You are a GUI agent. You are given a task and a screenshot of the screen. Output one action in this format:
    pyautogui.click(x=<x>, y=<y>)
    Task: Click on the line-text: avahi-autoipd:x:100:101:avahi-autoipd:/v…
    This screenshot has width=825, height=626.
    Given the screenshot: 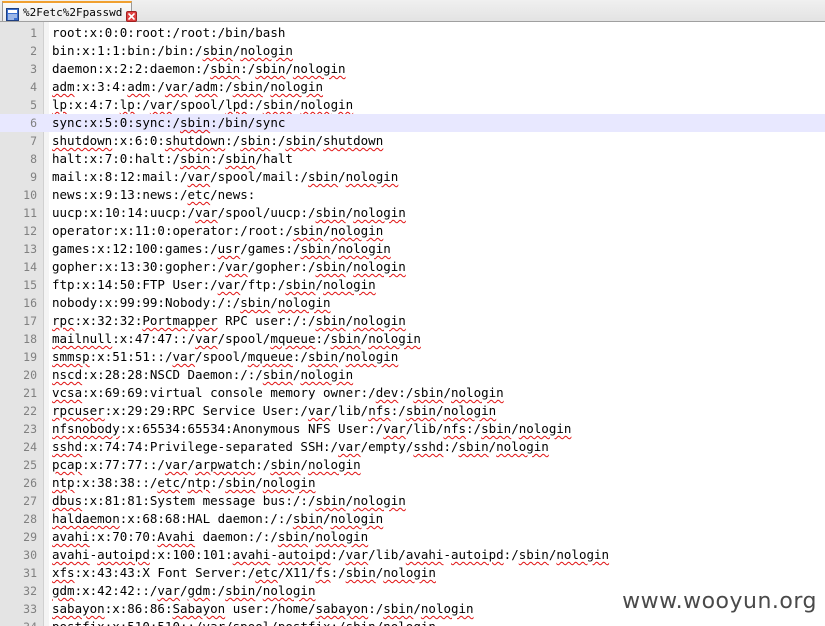 What is the action you would take?
    pyautogui.click(x=331, y=554)
    